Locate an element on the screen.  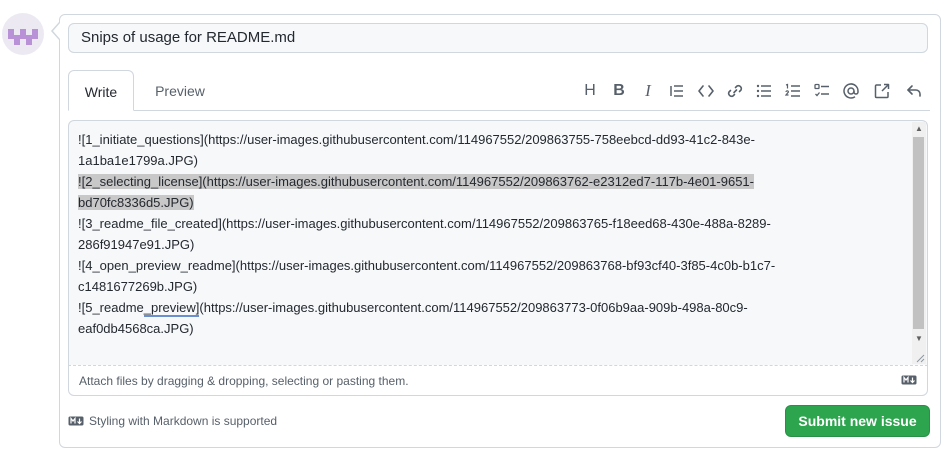
reply-icon is located at coordinates (914, 91).